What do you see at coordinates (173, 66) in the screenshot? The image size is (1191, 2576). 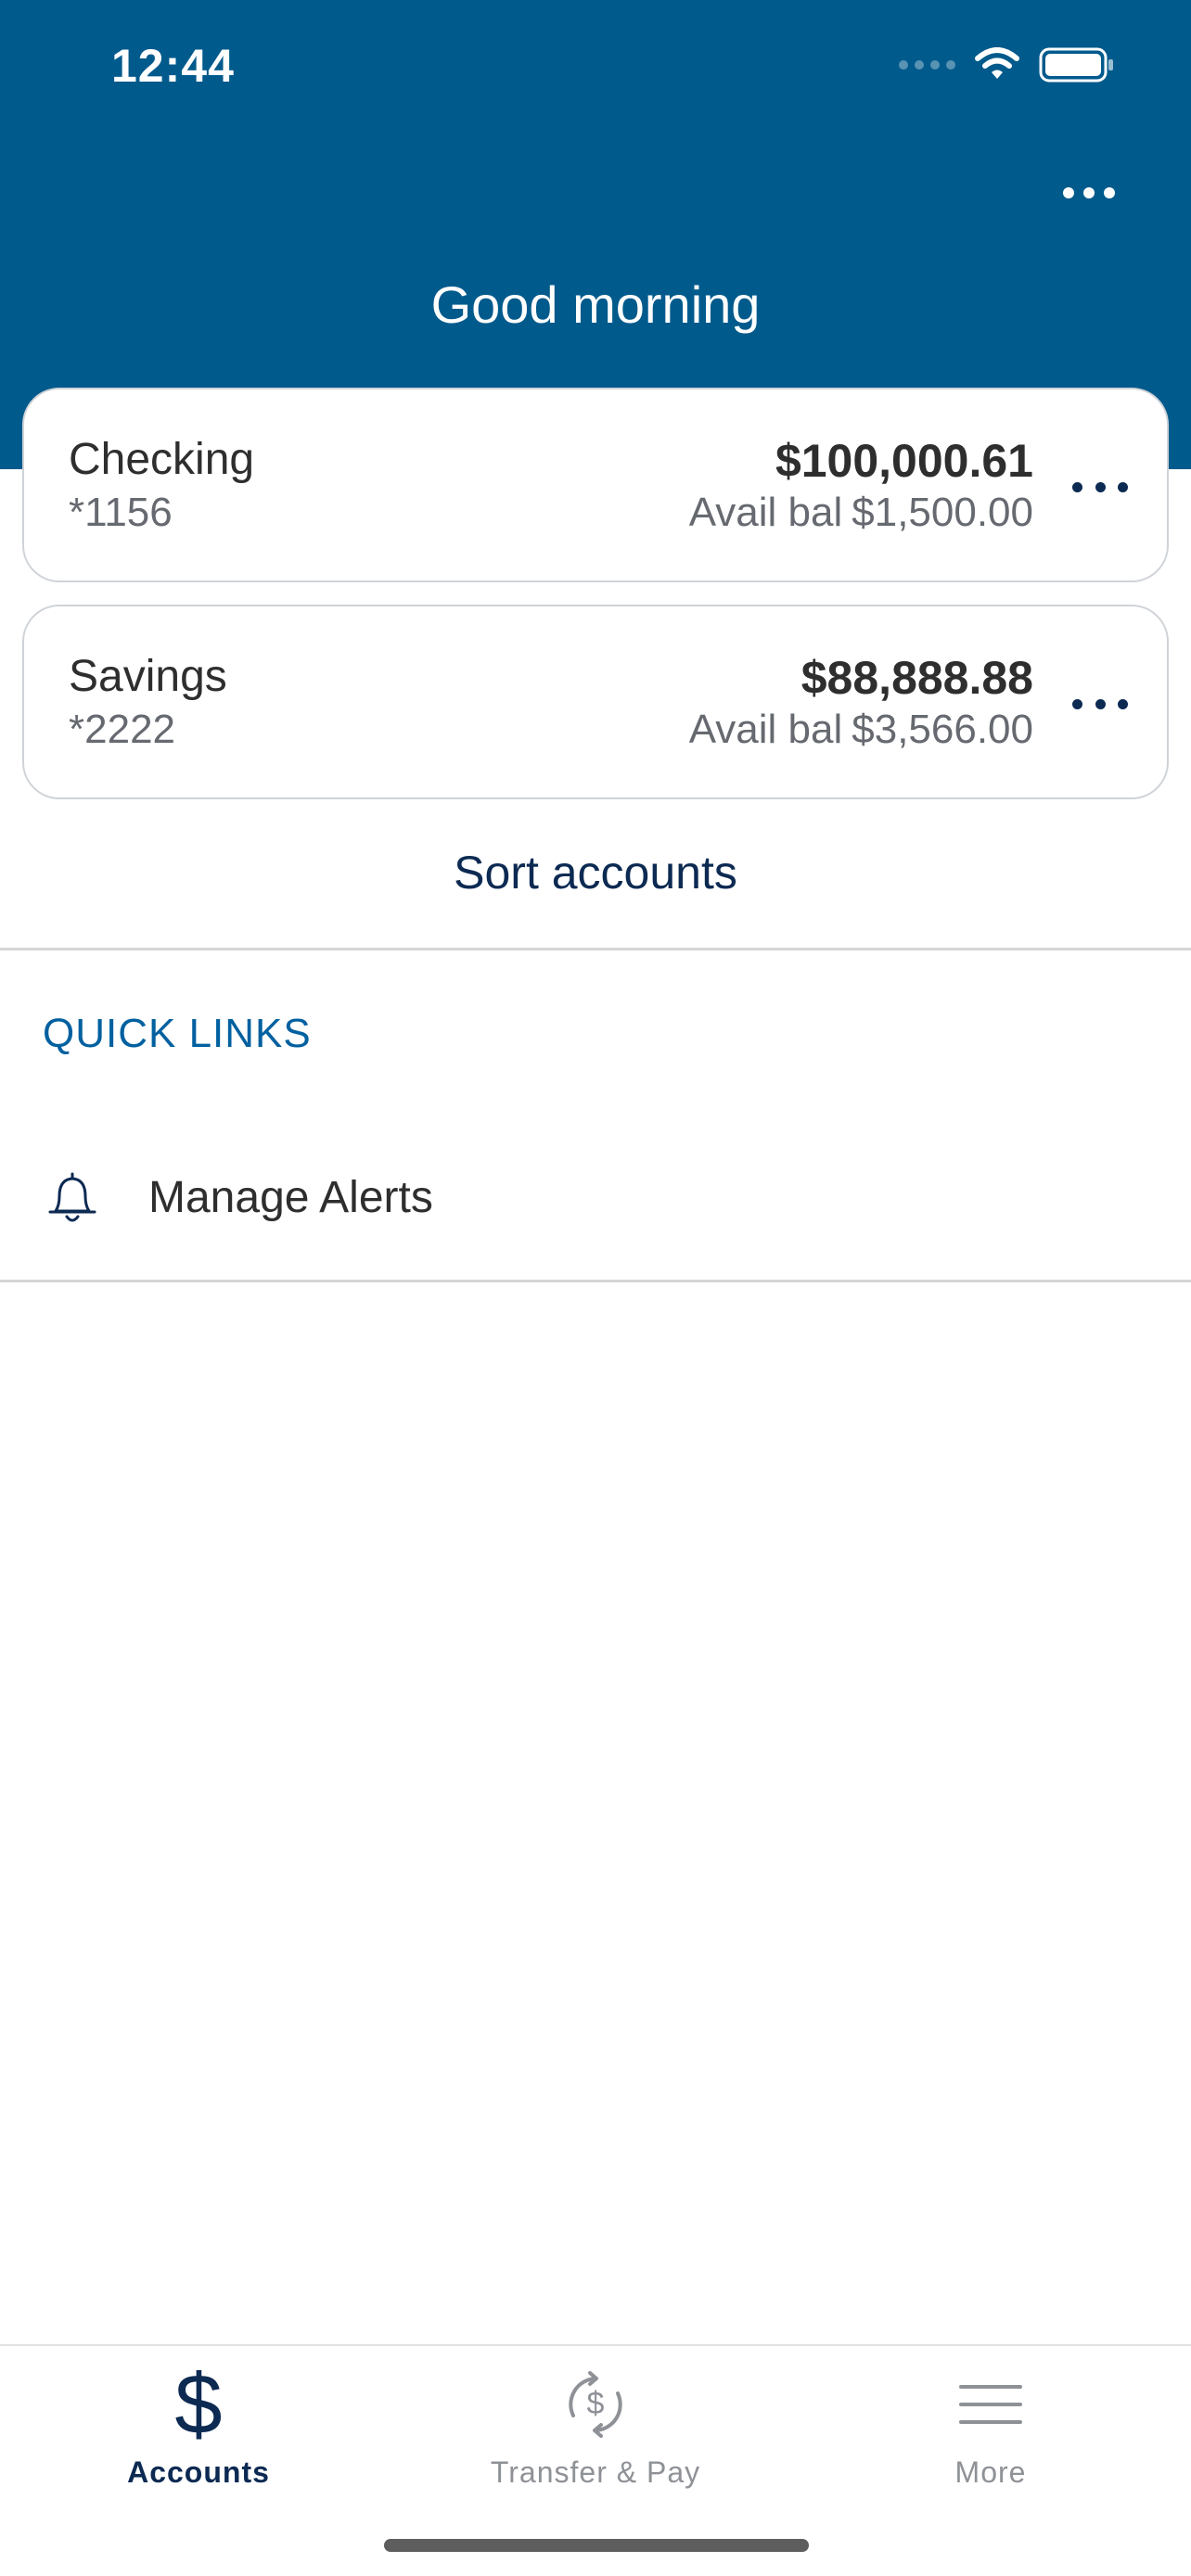 I see `status-time: 12:44` at bounding box center [173, 66].